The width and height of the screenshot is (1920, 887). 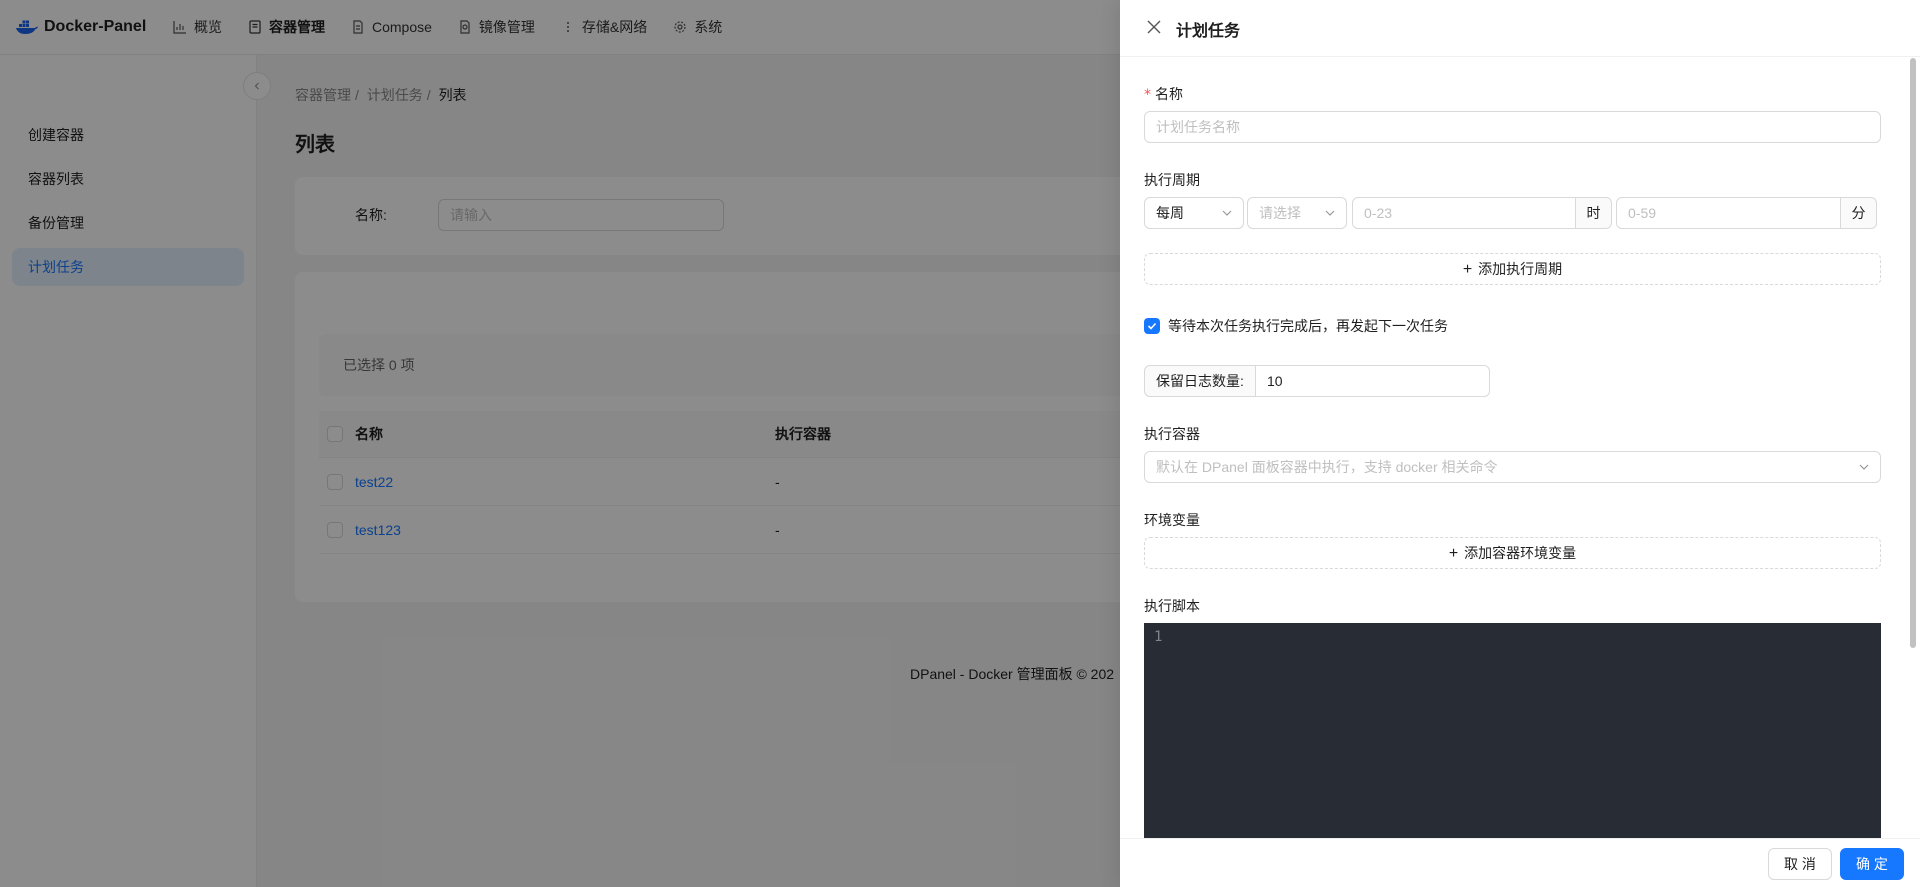 I want to click on checkbox-checked-icon, so click(x=1152, y=326).